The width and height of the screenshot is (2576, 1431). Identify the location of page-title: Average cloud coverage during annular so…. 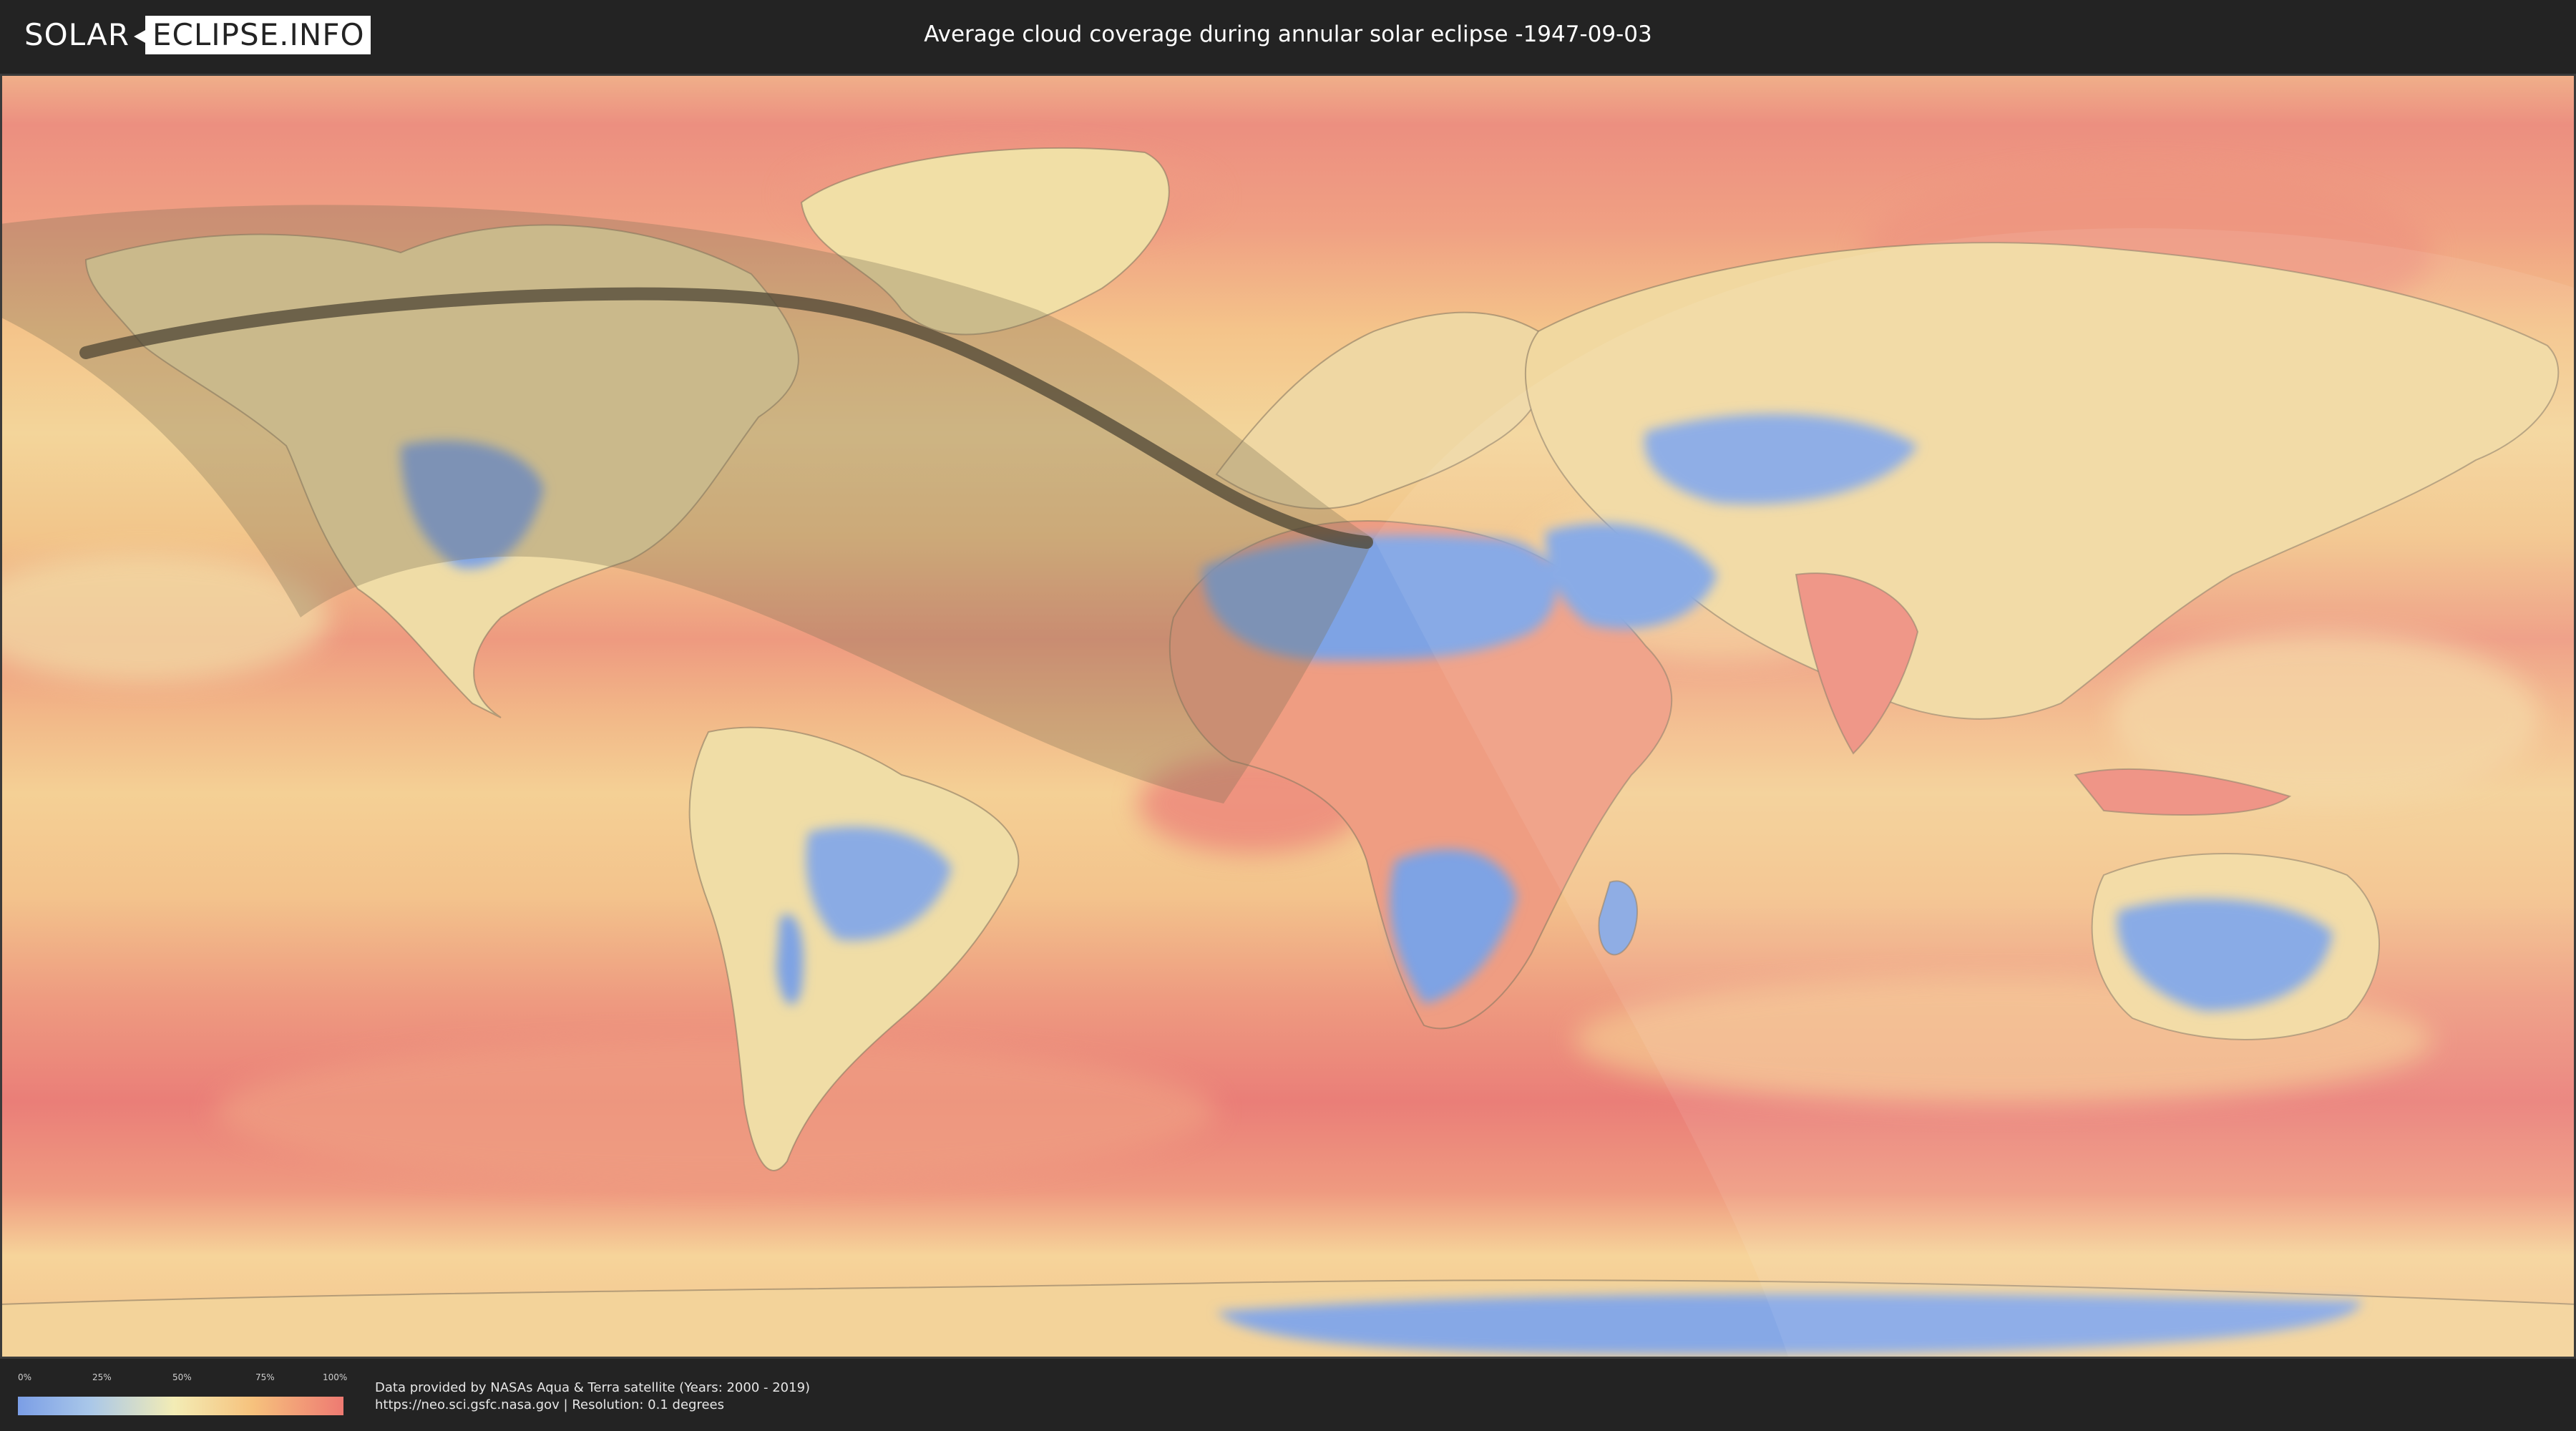
(1288, 34).